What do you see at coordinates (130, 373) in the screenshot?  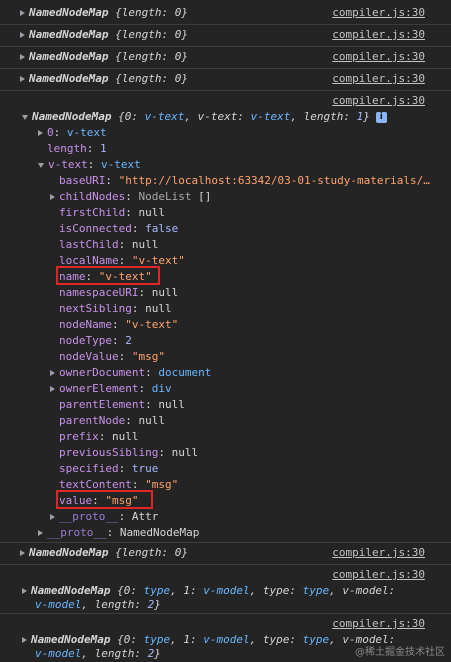 I see `property-ownerDocument: ownerDocument: document` at bounding box center [130, 373].